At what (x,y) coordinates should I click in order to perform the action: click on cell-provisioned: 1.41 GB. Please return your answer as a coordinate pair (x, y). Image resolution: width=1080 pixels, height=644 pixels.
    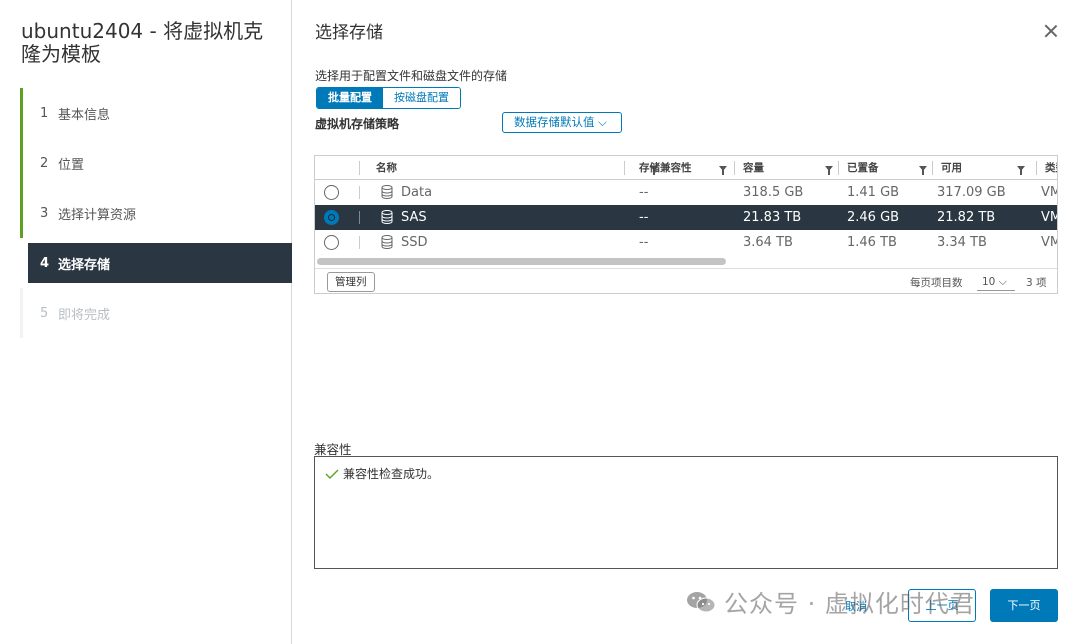
    Looking at the image, I should click on (873, 192).